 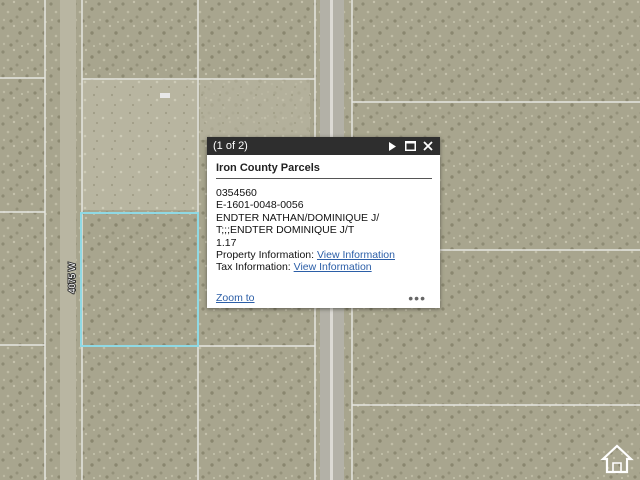 I want to click on owner-name-line-1: ENDTER NATHAN/DOMINIQUE J/, so click(x=298, y=217).